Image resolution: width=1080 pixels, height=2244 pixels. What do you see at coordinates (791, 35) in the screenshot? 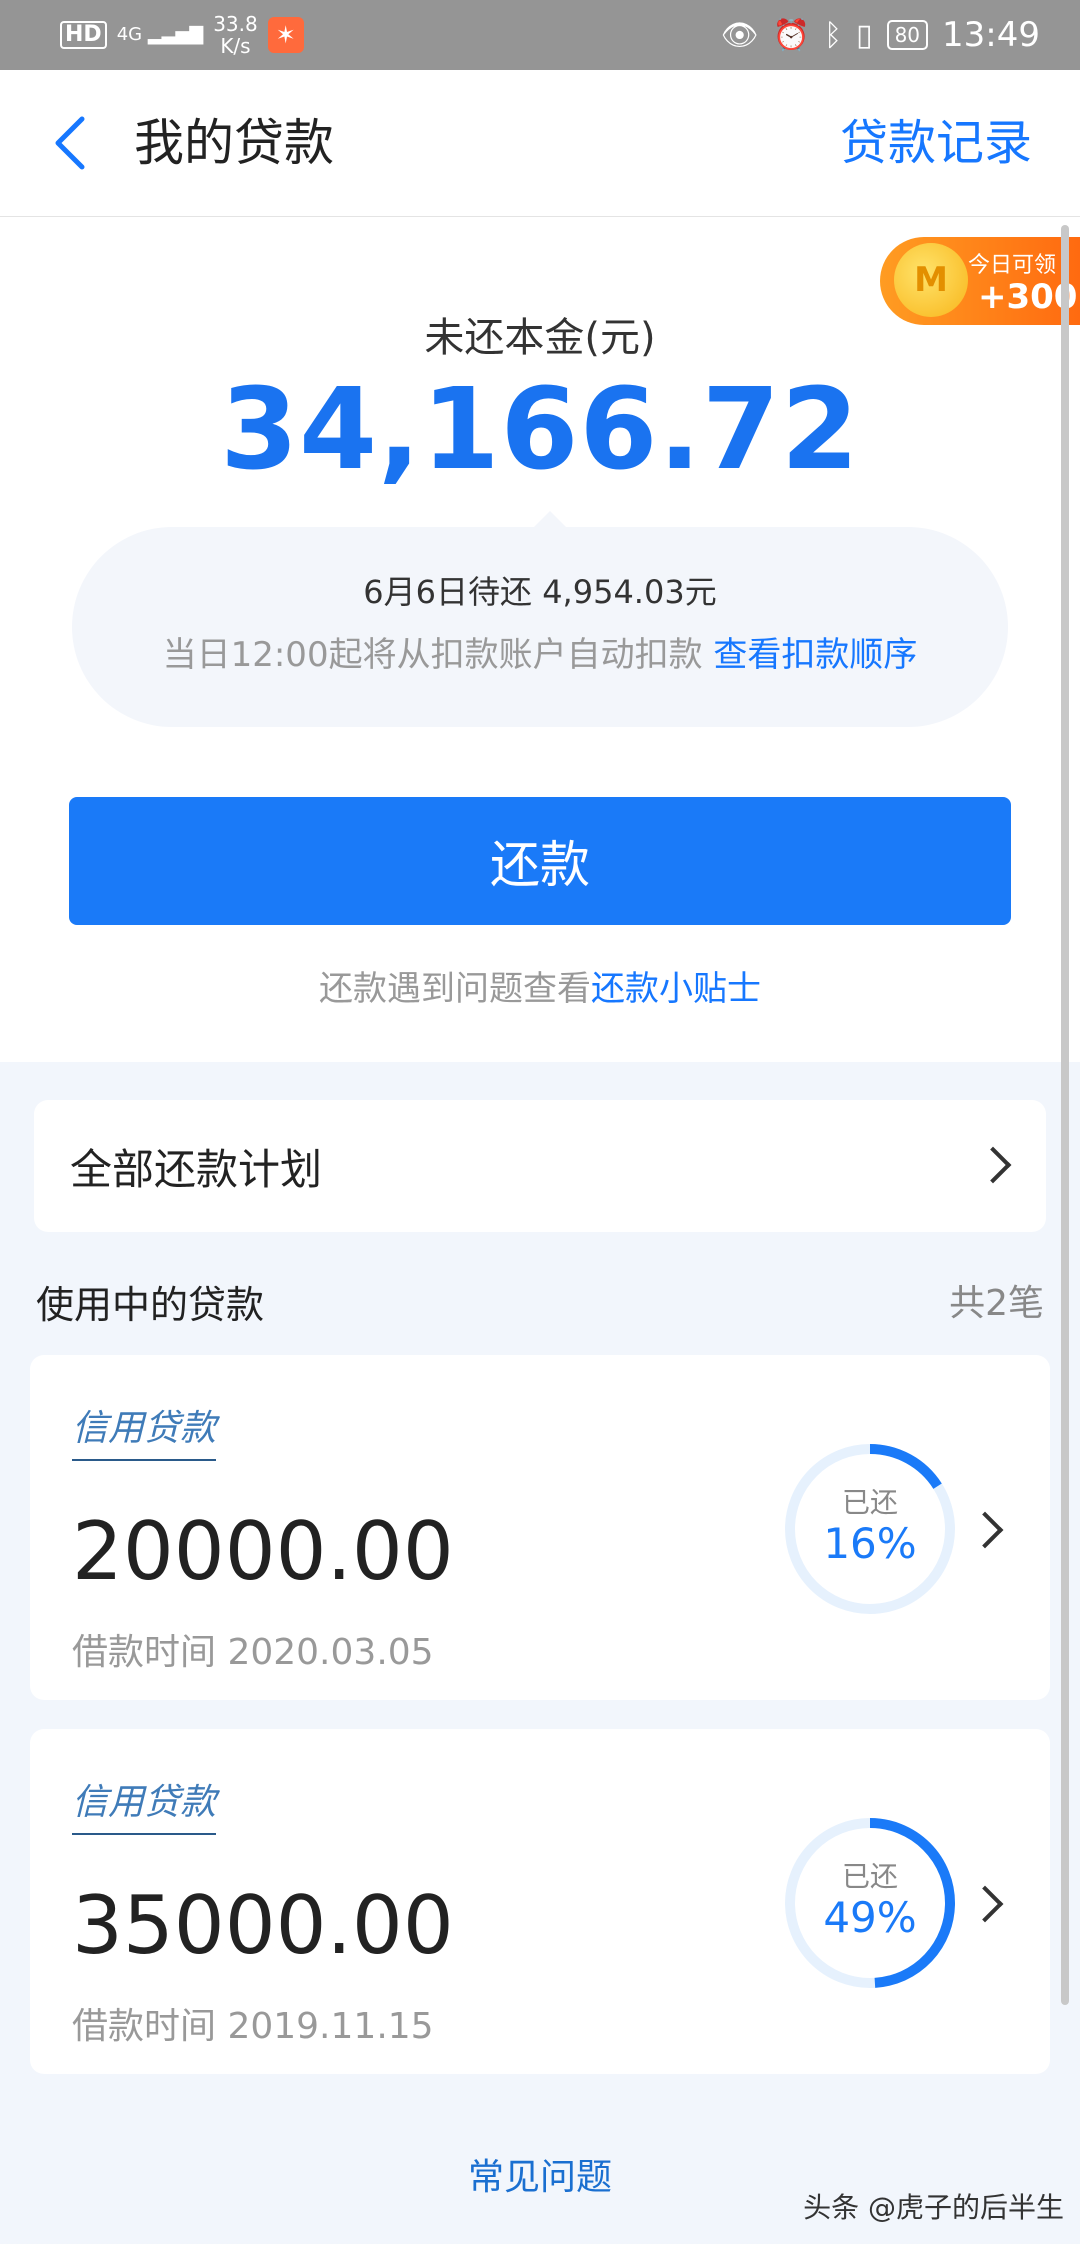
I see `alarm-icon: ⏰` at bounding box center [791, 35].